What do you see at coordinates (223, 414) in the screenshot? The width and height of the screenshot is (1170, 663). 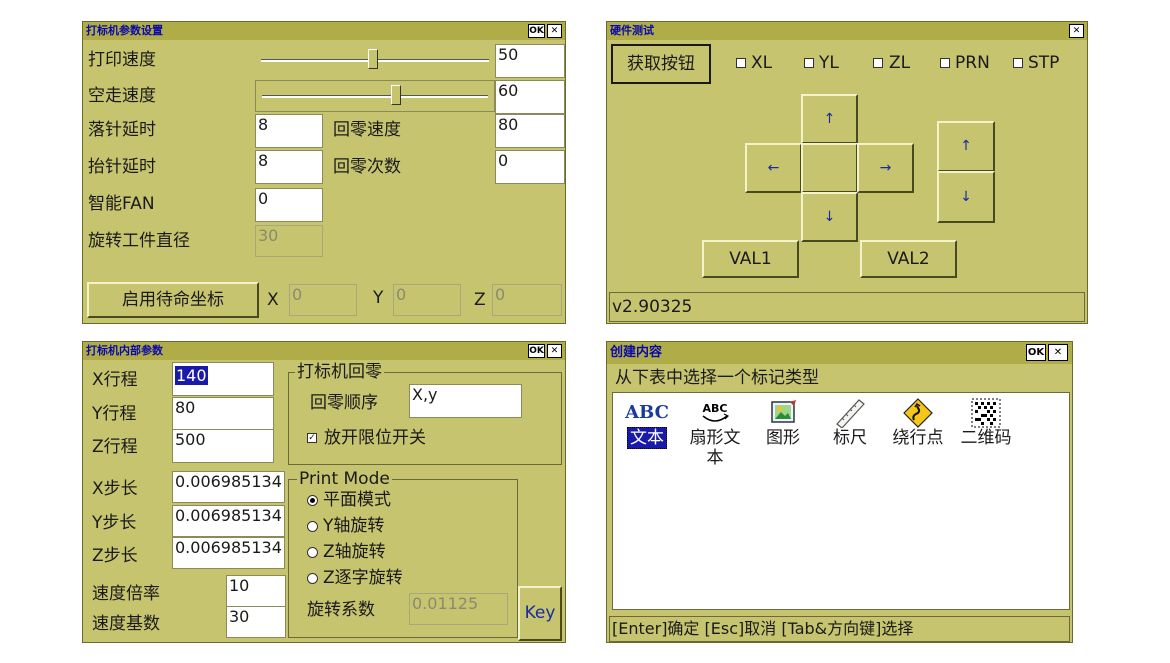 I see `y-travel-input: 80` at bounding box center [223, 414].